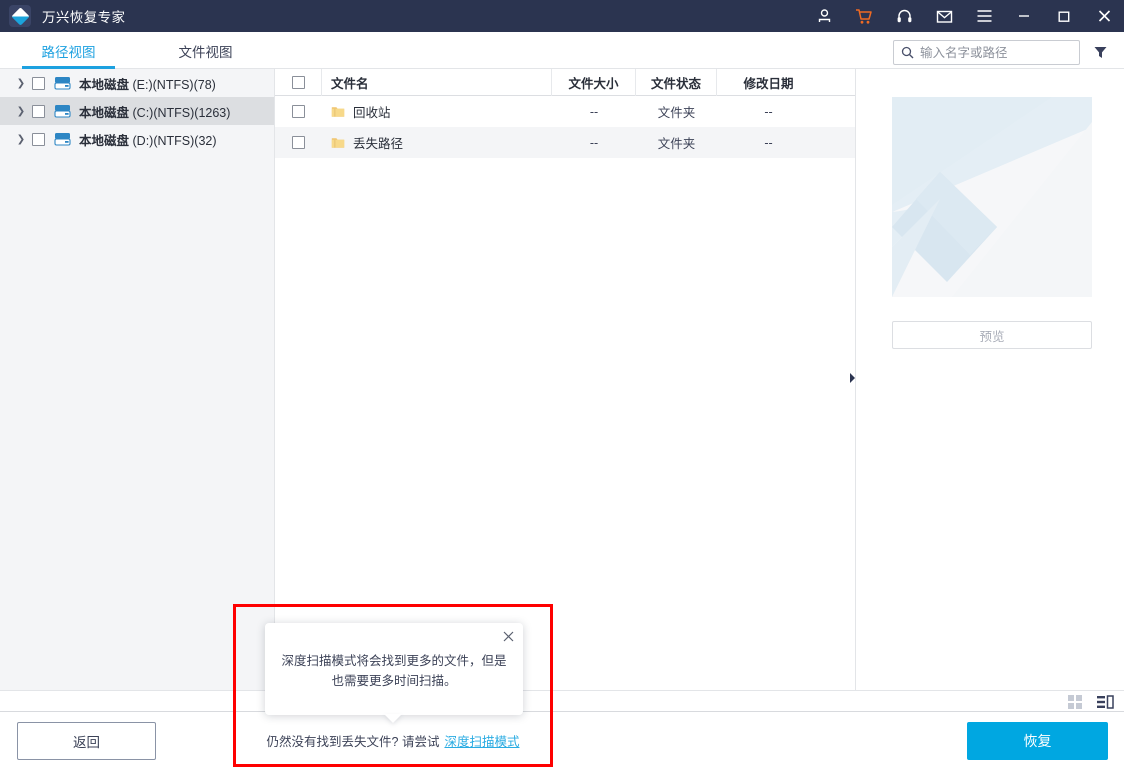 The height and width of the screenshot is (769, 1124). I want to click on grid-view-icon, so click(1075, 702).